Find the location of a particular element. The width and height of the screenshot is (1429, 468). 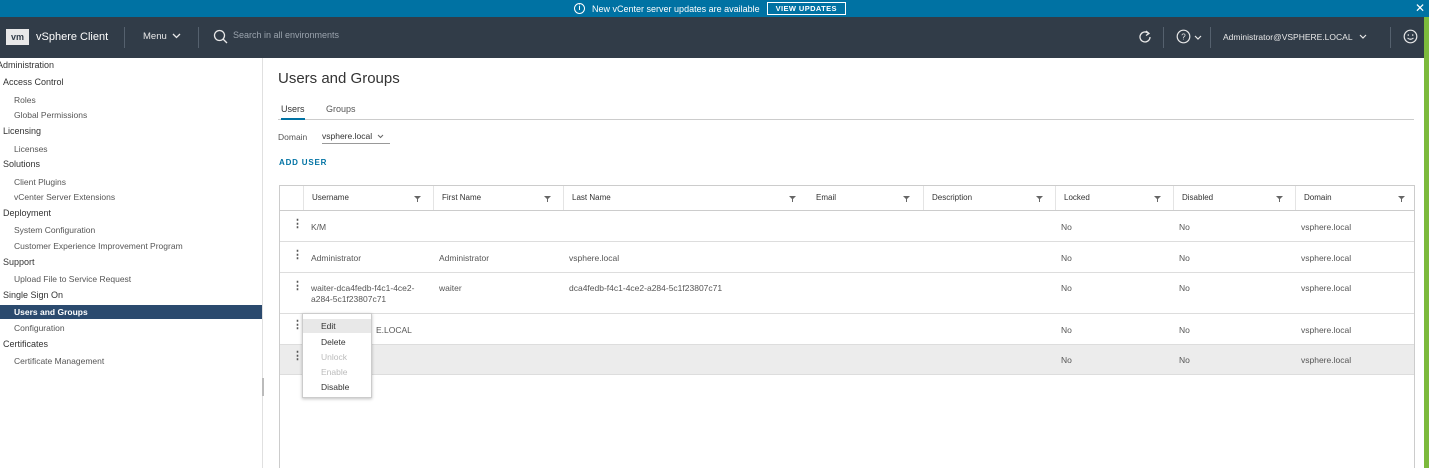

column-header-first-name: First Name is located at coordinates (498, 198).